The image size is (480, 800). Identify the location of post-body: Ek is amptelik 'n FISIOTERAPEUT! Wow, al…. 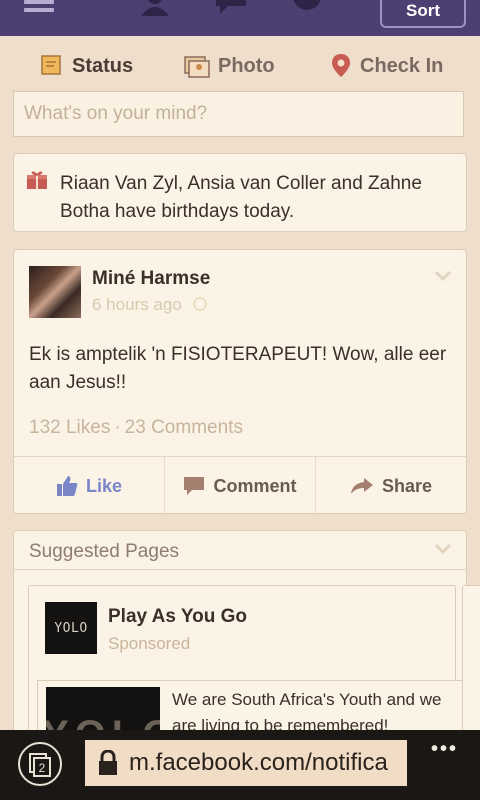
(238, 368).